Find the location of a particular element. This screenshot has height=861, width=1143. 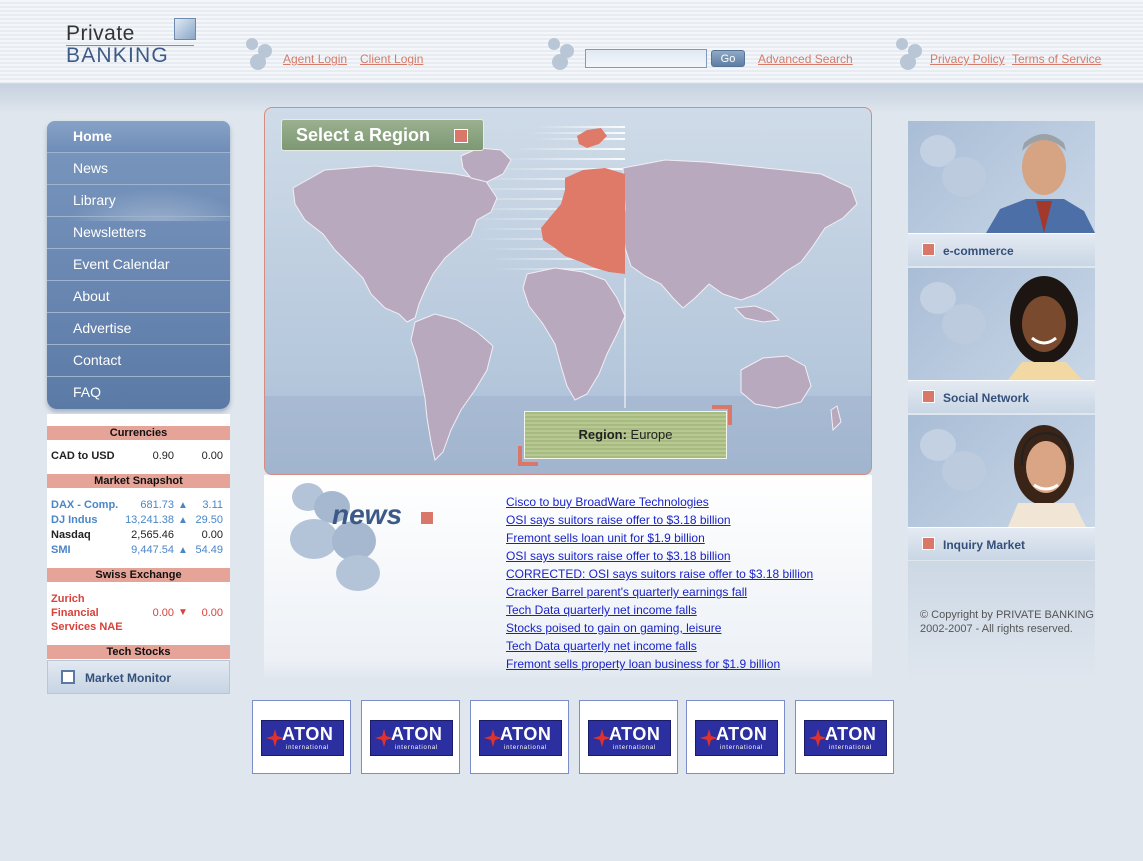

select-region-button: Select a Region is located at coordinates (382, 135).